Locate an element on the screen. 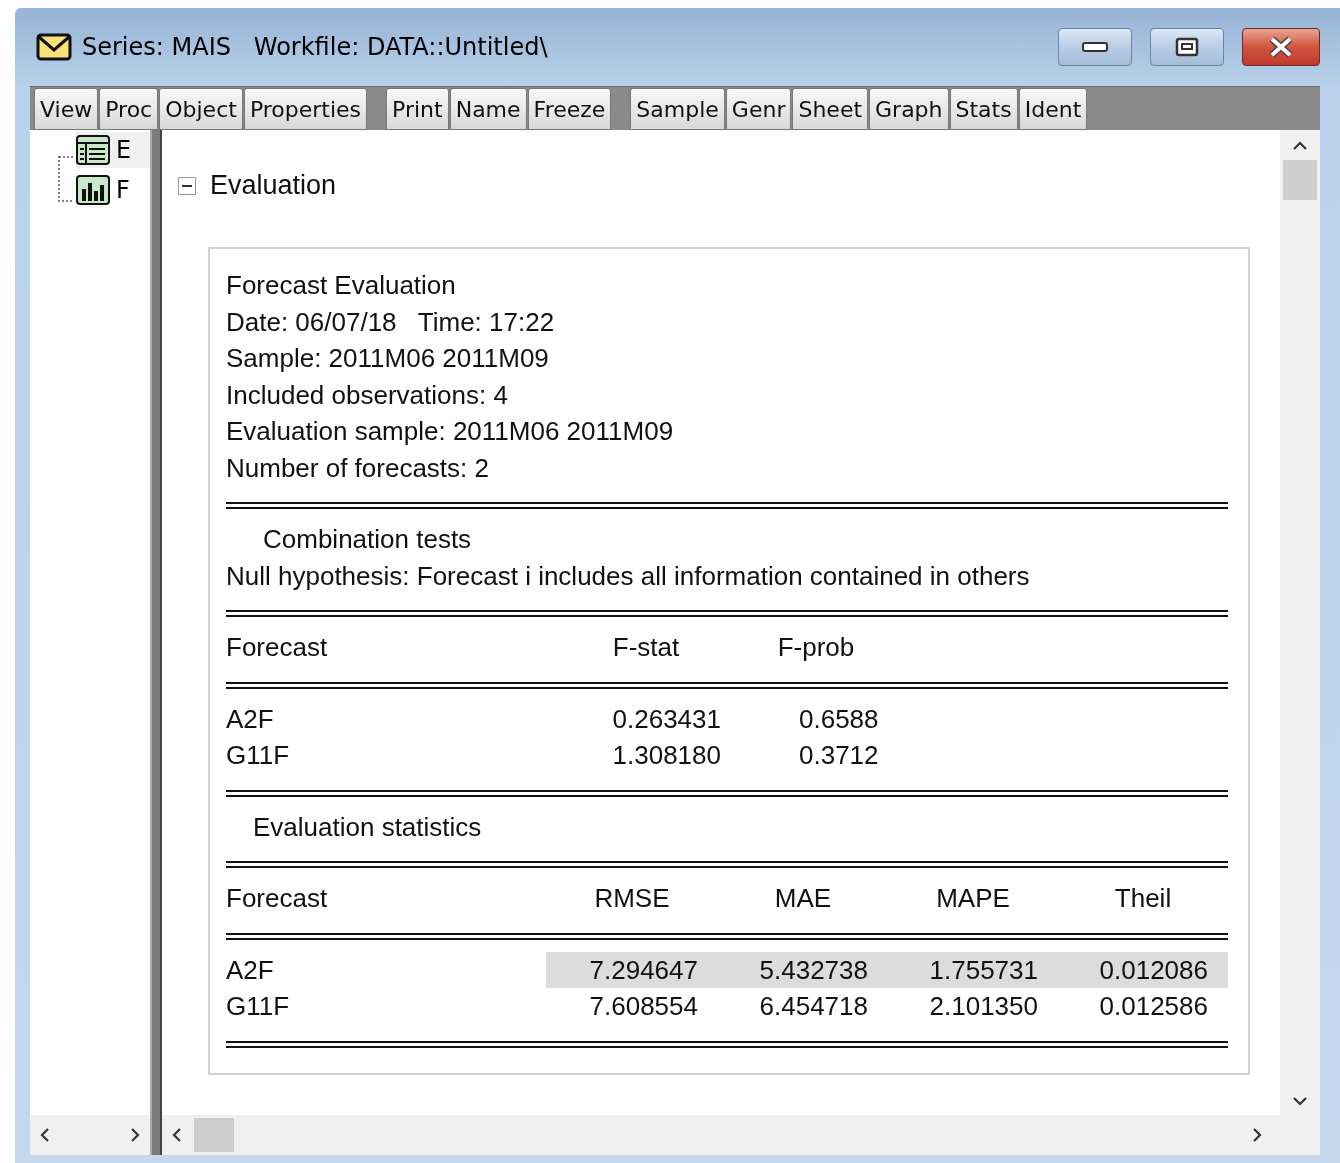 The image size is (1340, 1163). table-cell-text: 7.608554 is located at coordinates (643, 1006).